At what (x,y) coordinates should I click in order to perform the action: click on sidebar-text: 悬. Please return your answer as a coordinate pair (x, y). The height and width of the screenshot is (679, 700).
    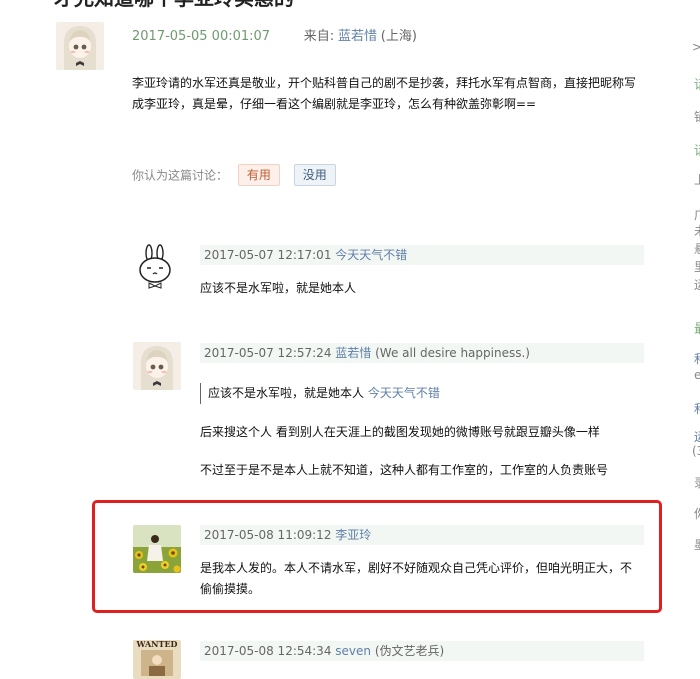
    Looking at the image, I should click on (697, 248).